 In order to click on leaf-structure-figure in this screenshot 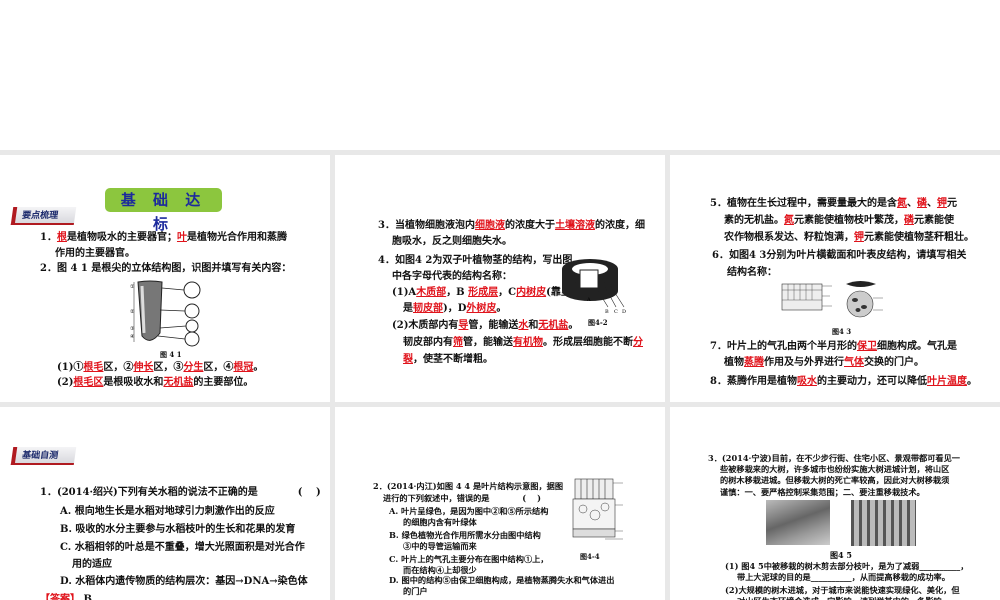, I will do `click(597, 509)`.